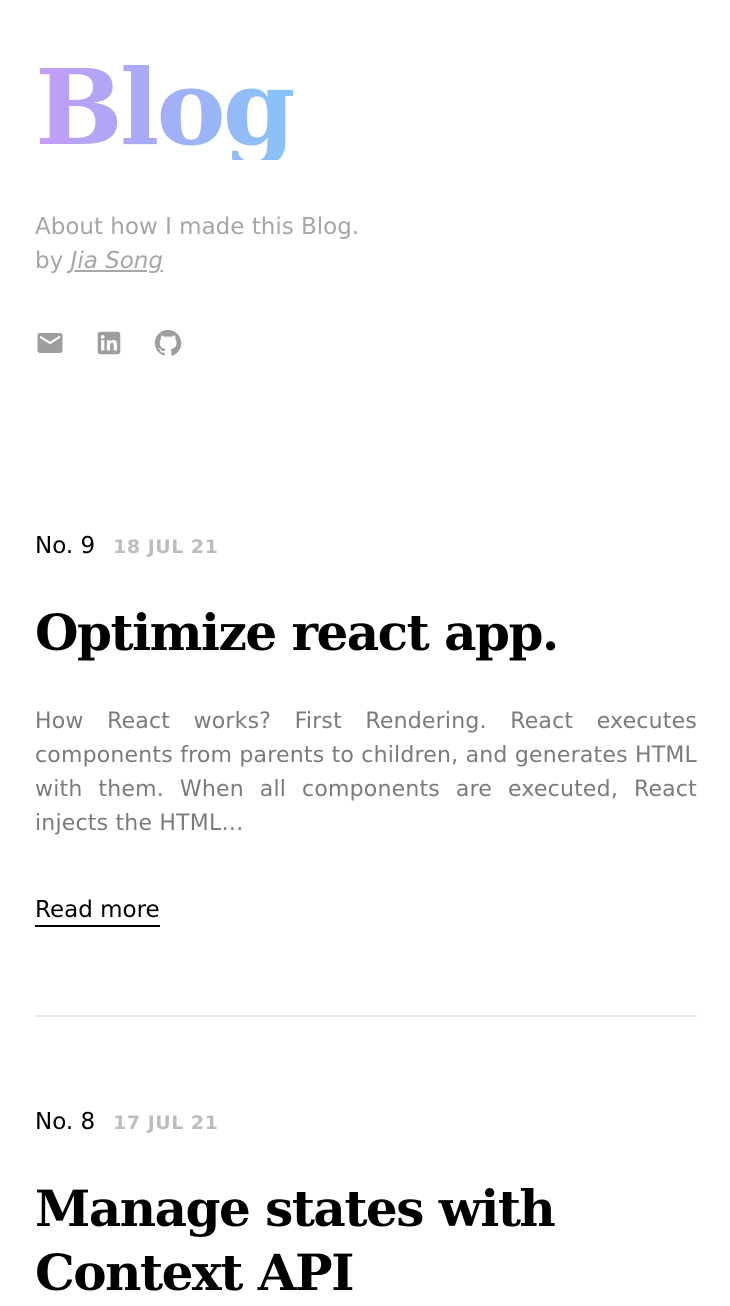 Image resolution: width=730 pixels, height=1306 pixels. Describe the element at coordinates (197, 227) in the screenshot. I see `site-description-text: About how I made this Blog.` at that location.